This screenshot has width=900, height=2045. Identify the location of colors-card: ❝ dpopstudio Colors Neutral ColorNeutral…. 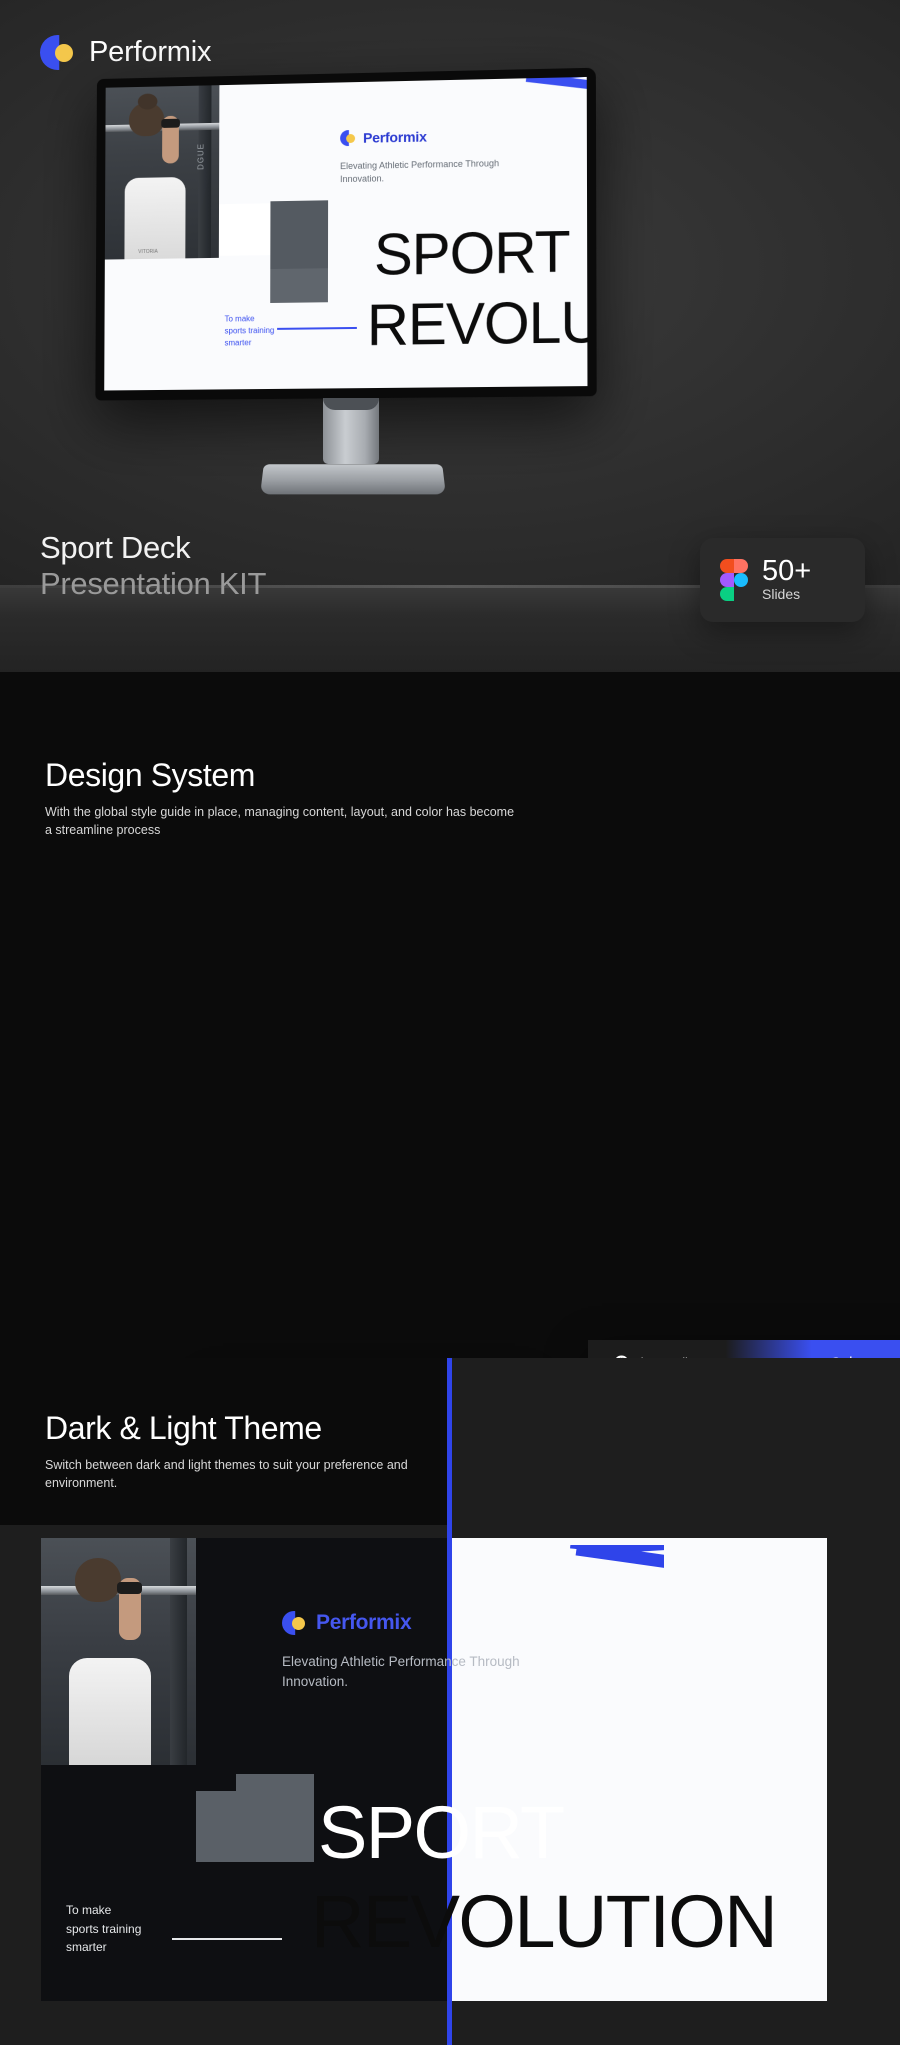
(744, 1349).